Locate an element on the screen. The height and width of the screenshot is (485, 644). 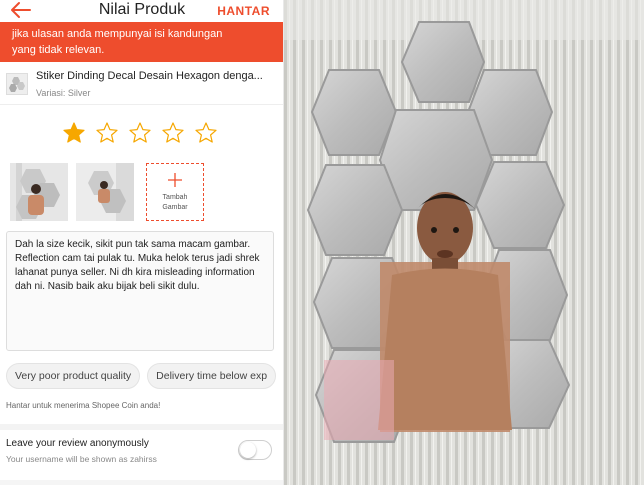
anonymous-subtitle: Your username will be shown as zahirss is located at coordinates (81, 459).